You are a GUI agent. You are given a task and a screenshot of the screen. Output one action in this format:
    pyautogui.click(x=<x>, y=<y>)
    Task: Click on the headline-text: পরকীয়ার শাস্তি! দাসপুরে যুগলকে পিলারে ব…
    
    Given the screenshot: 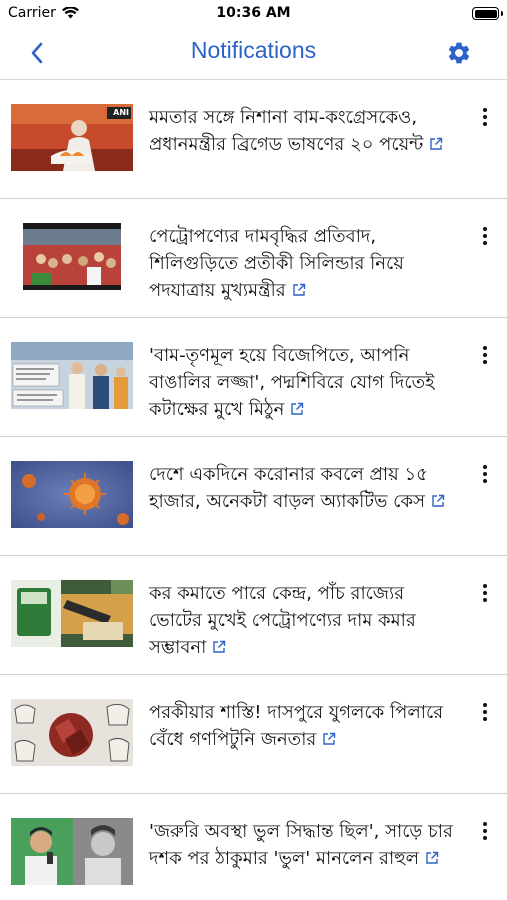 What is the action you would take?
    pyautogui.click(x=296, y=726)
    